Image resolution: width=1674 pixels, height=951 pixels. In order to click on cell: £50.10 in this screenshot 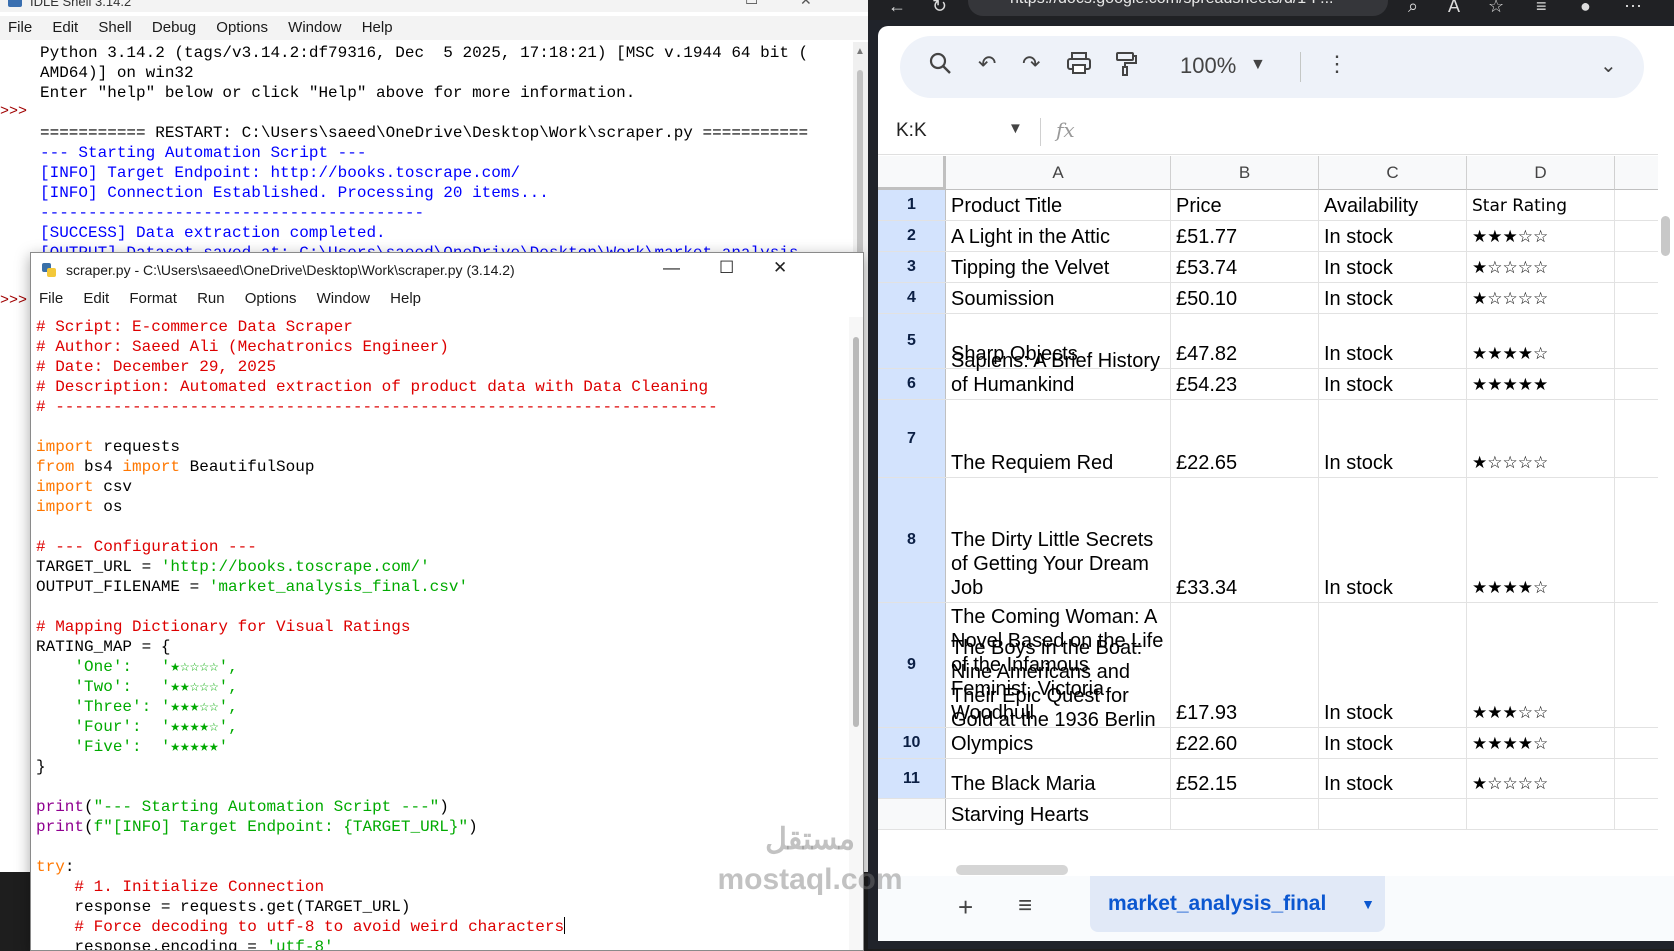, I will do `click(1245, 298)`.